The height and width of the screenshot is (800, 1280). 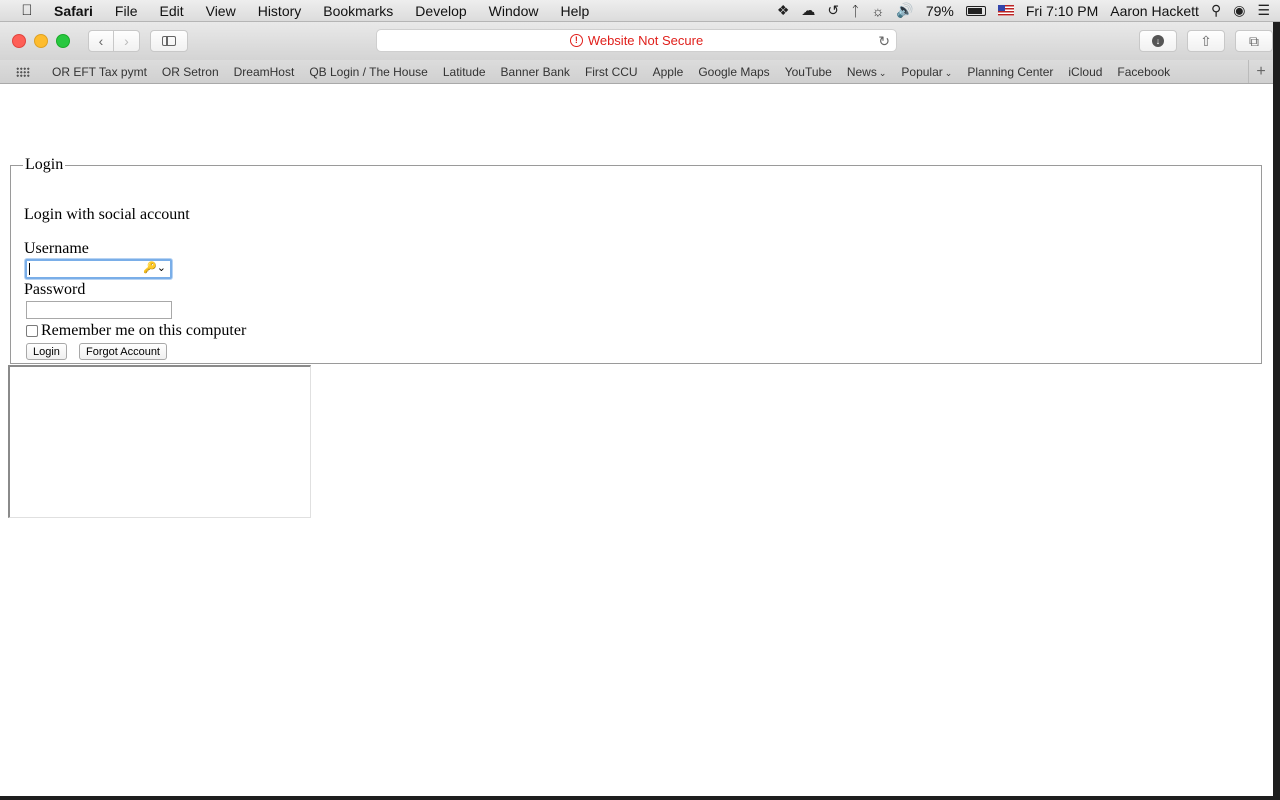 What do you see at coordinates (611, 72) in the screenshot?
I see `bookmark-first-ccu: First CCU` at bounding box center [611, 72].